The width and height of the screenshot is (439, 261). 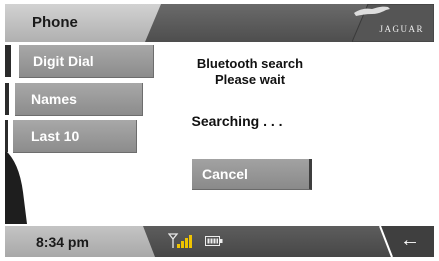 I want to click on menu-item-digit-dial: Digit Dial, so click(x=79, y=61).